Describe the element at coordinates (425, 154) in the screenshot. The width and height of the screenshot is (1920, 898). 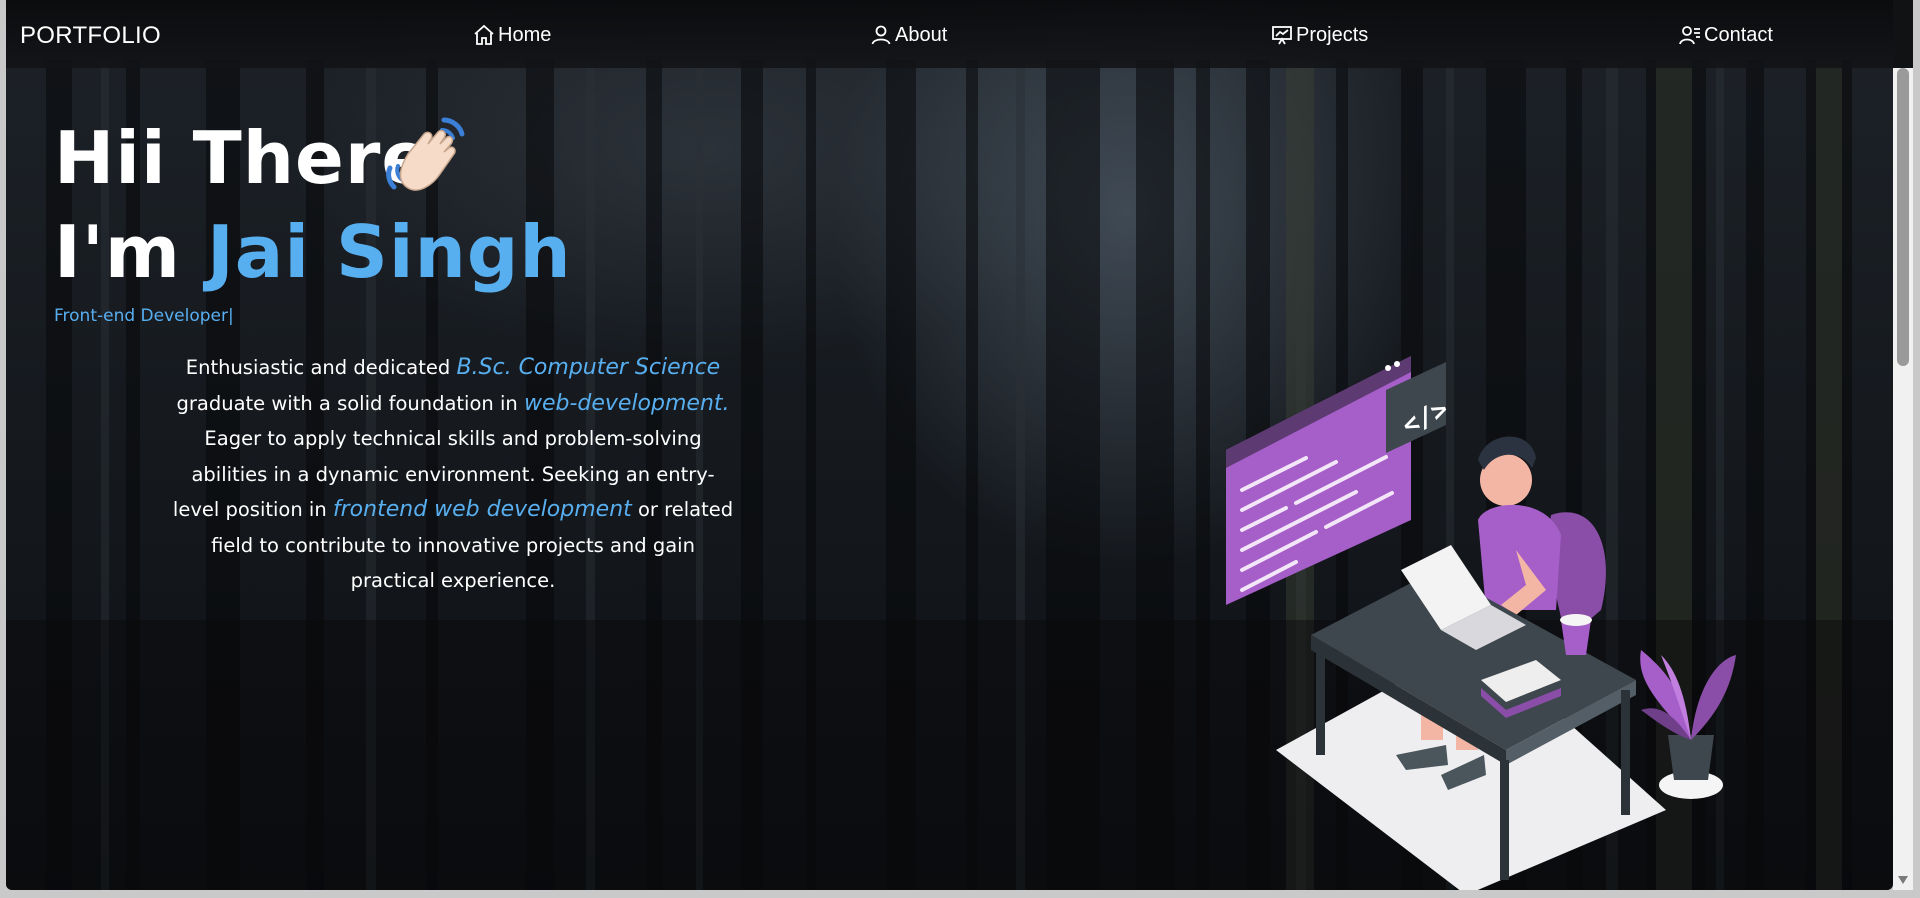
I see `waving-hand-icon` at that location.